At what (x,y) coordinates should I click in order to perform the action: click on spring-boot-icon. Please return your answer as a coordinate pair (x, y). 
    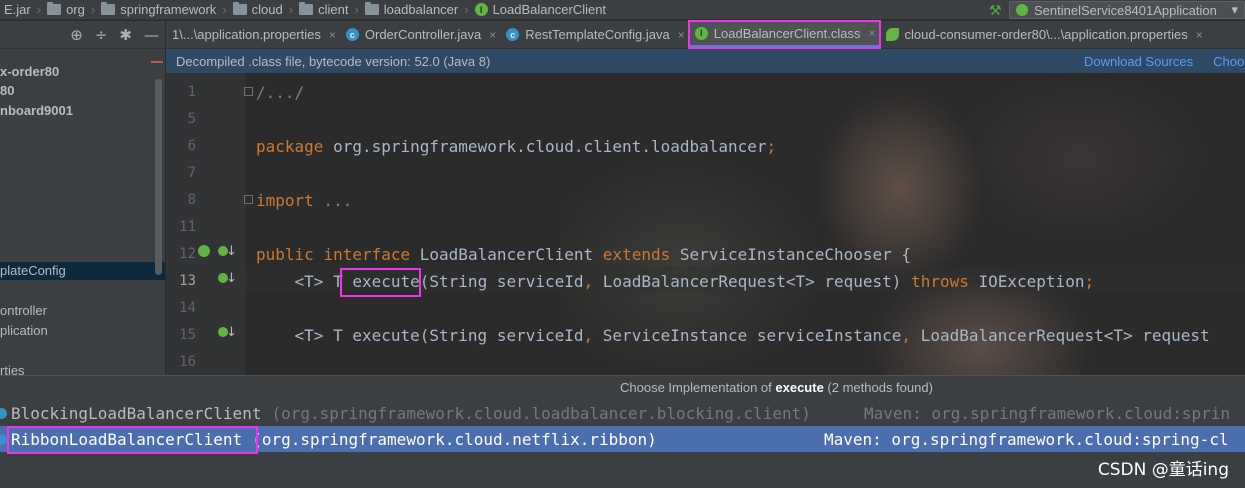
    Looking at the image, I should click on (1022, 10).